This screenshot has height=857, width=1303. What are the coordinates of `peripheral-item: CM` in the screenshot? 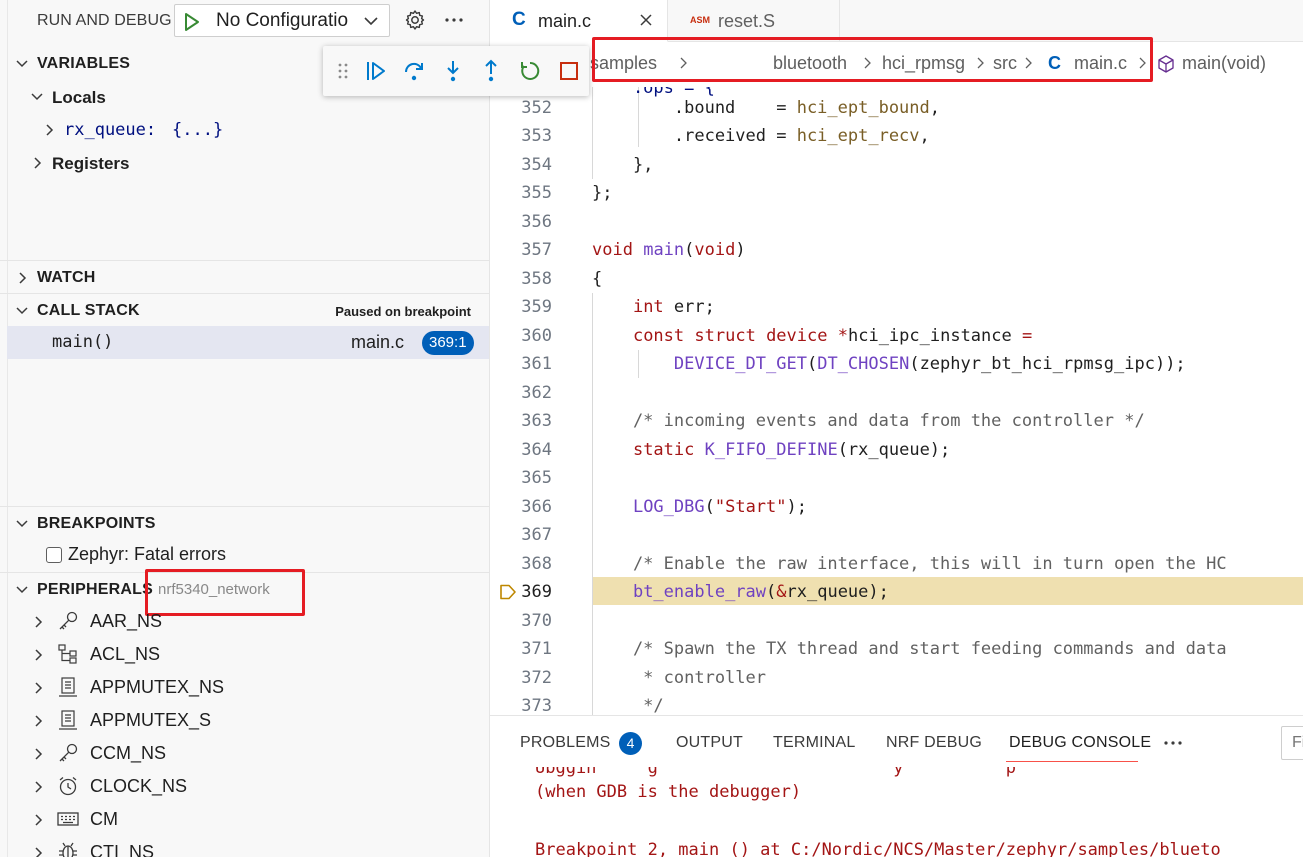 It's located at (244, 819).